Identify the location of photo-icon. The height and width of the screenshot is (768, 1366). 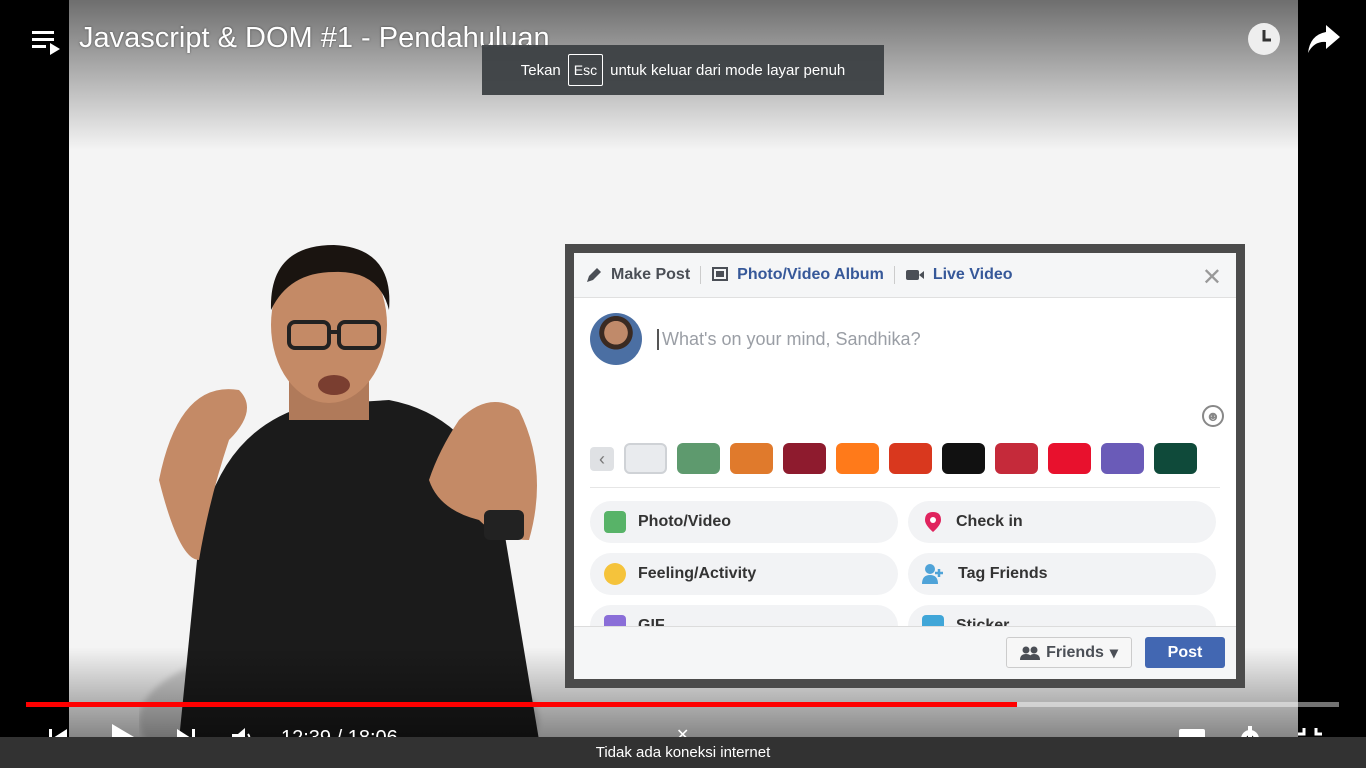
(615, 522).